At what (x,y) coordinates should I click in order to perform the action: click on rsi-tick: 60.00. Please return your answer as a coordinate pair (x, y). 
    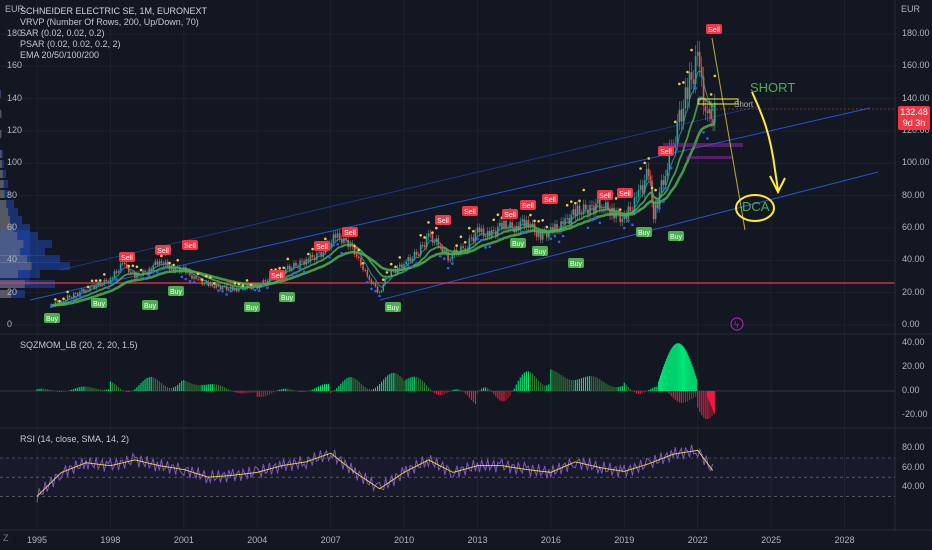
    Looking at the image, I should click on (913, 466).